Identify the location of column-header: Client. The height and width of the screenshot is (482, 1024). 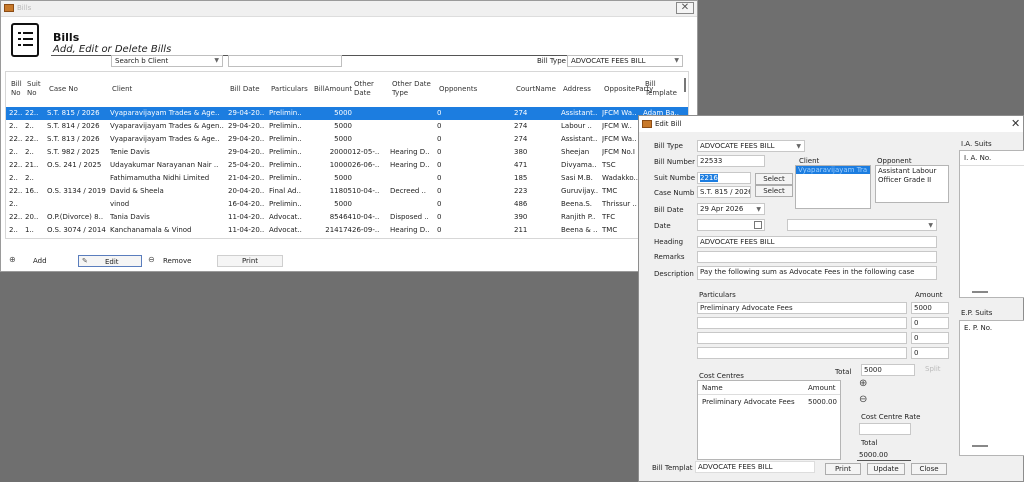
(168, 89).